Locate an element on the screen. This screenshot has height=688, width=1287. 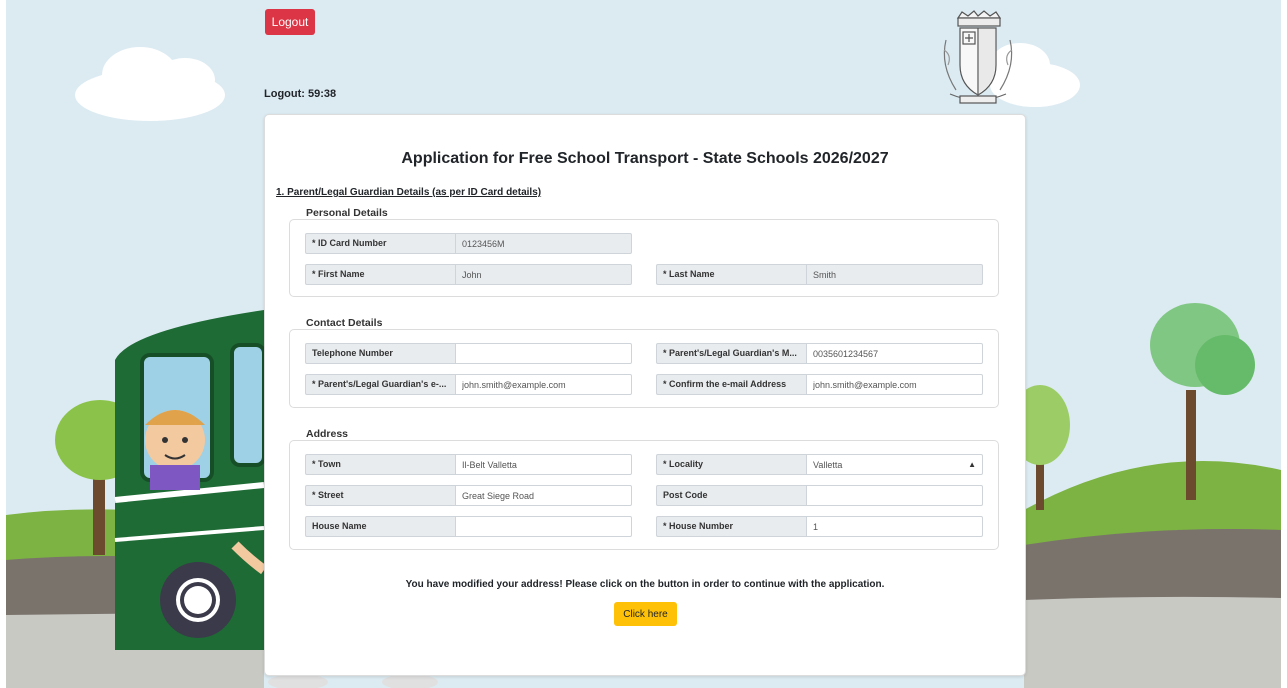
telephone-field: Telephone Number is located at coordinates (468, 353).